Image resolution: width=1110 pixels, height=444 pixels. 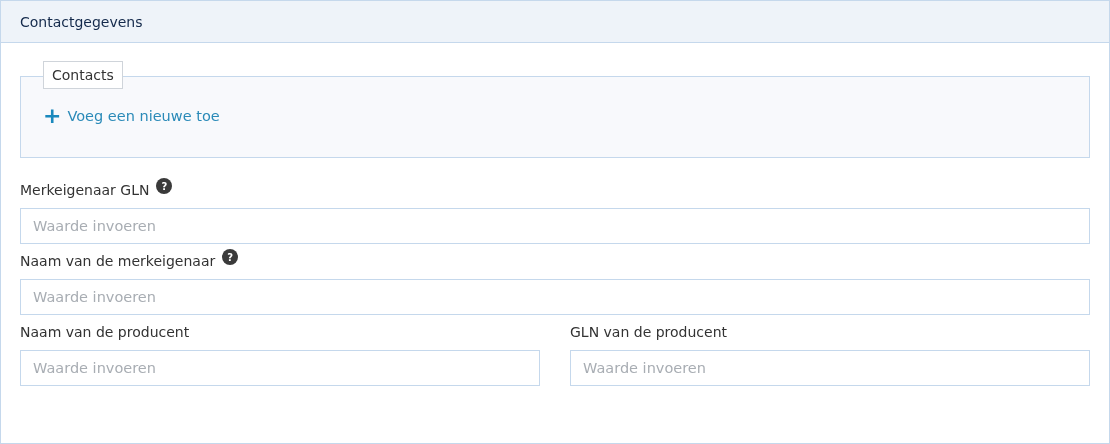 I want to click on panel-title: Contactgegevens, so click(x=81, y=21).